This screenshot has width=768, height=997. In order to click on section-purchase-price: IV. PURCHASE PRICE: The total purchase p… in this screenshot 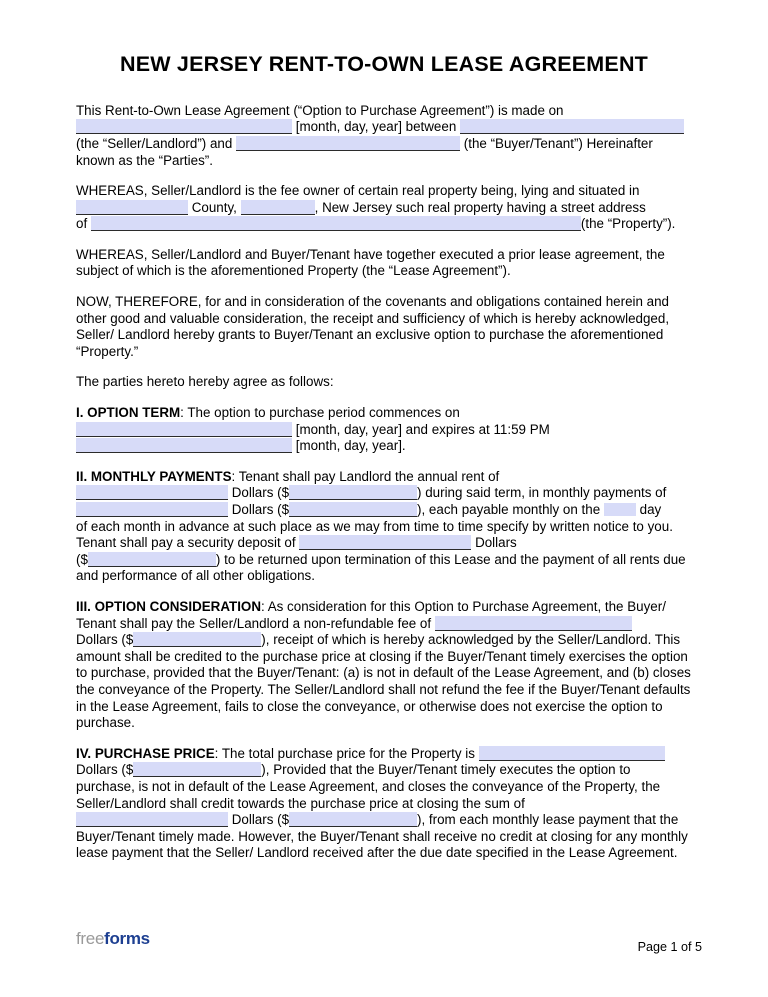, I will do `click(384, 803)`.